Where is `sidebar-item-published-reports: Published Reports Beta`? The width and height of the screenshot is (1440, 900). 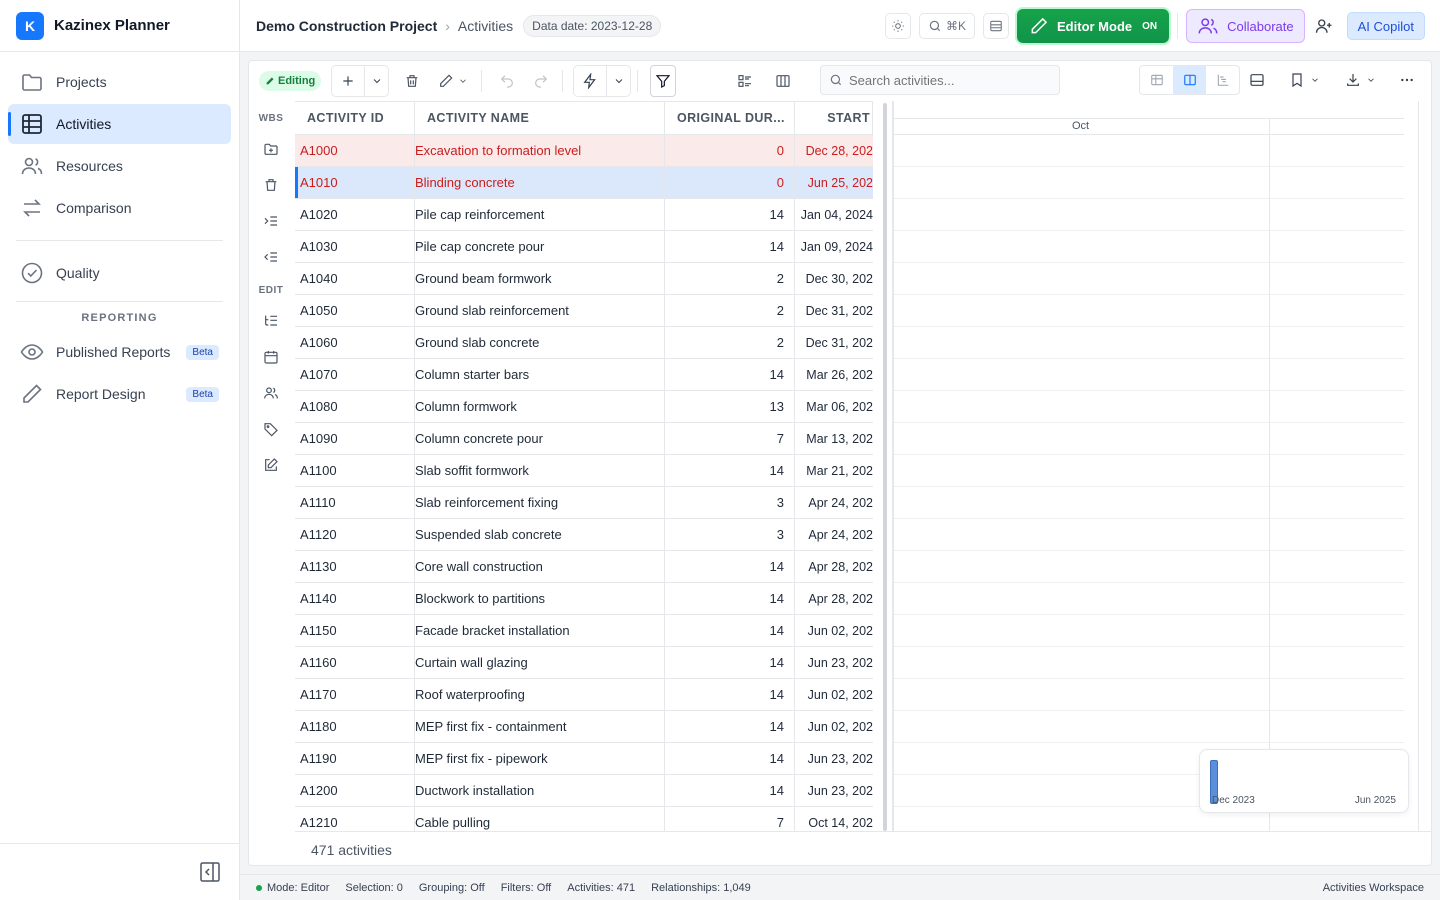
sidebar-item-published-reports: Published Reports Beta is located at coordinates (119, 352).